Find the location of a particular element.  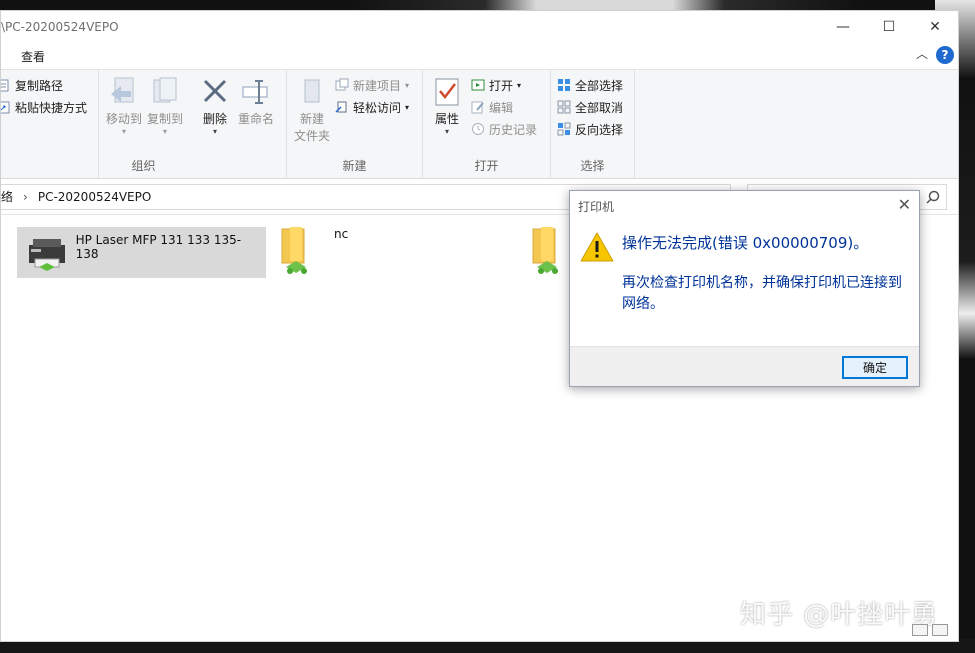

watermark: 知乎 @叶挫叶勇 is located at coordinates (839, 615).